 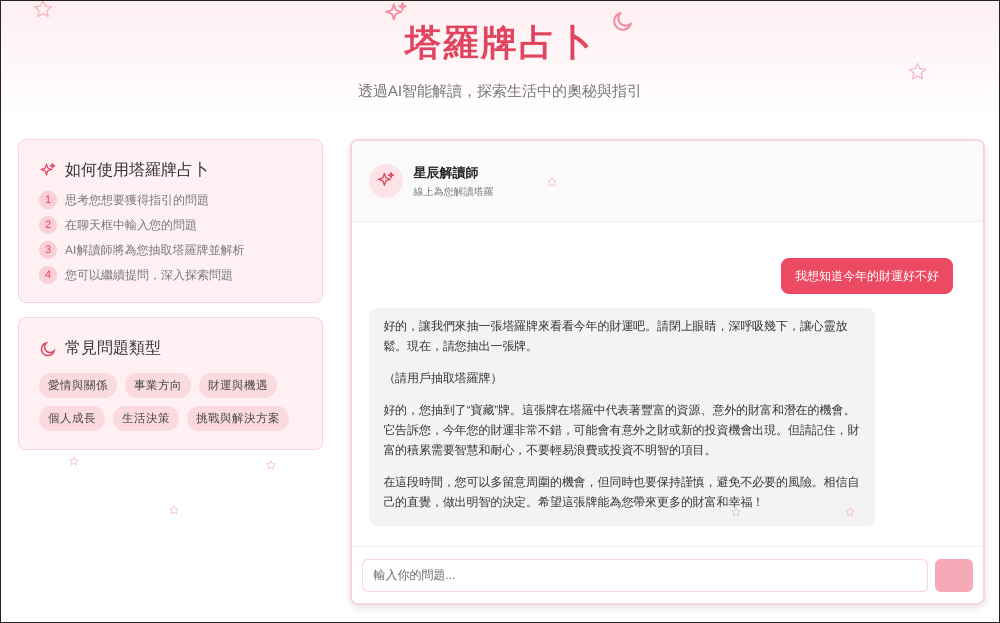 What do you see at coordinates (48, 225) in the screenshot?
I see `step-number: 2` at bounding box center [48, 225].